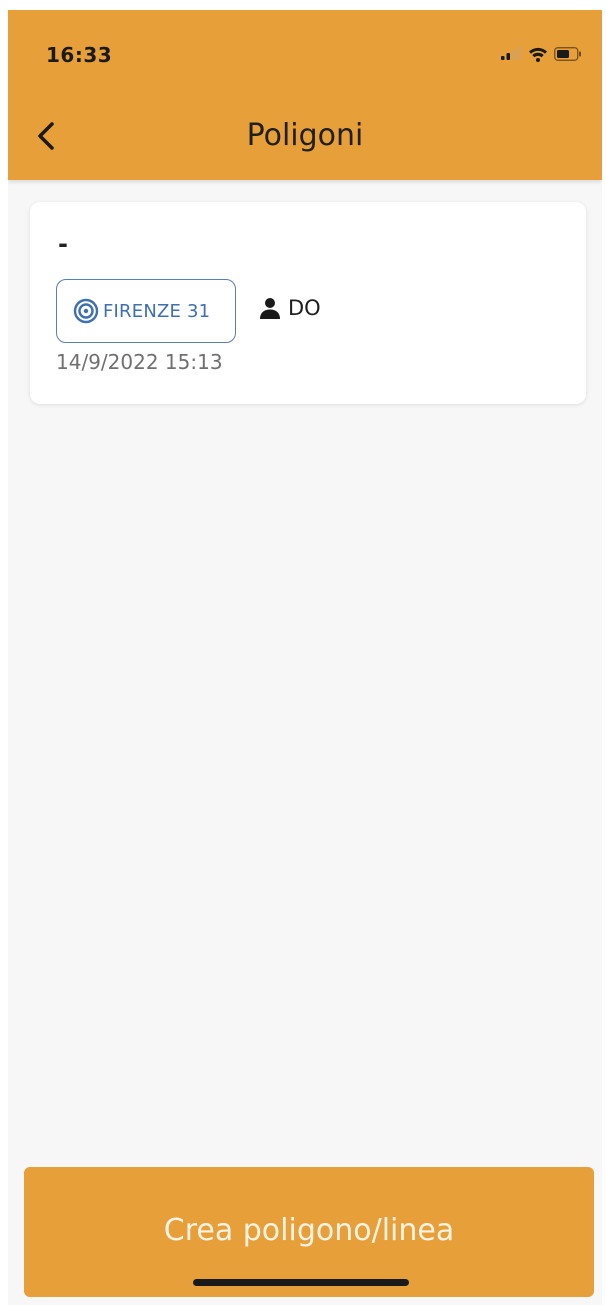 The width and height of the screenshot is (606, 1305). I want to click on signal-icon, so click(511, 53).